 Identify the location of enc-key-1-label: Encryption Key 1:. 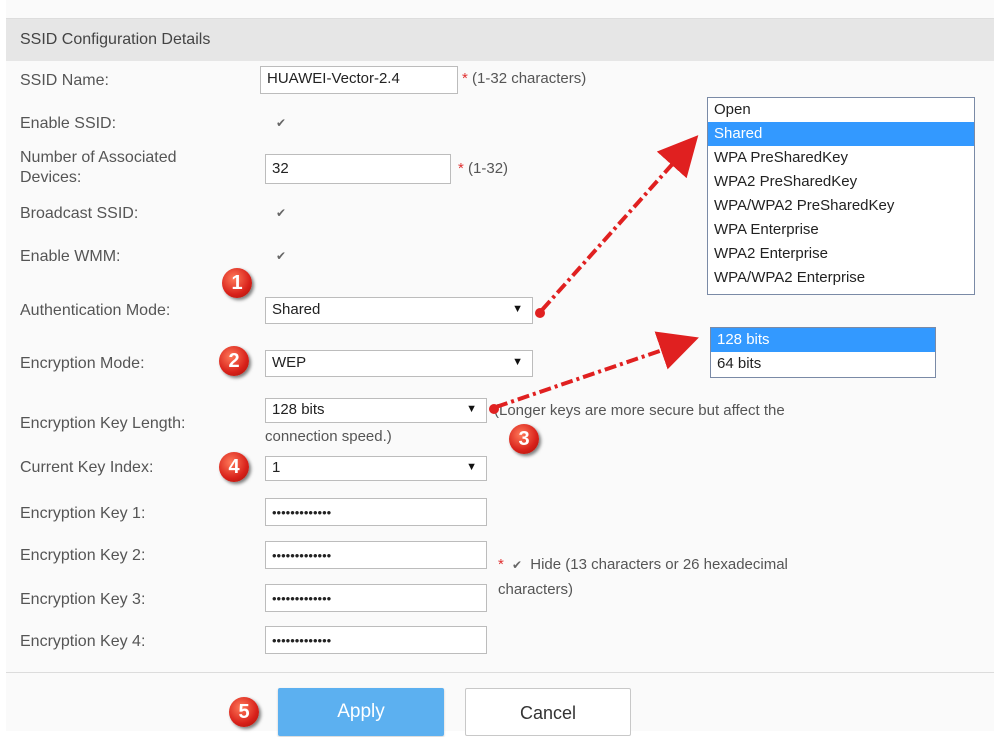
(83, 513).